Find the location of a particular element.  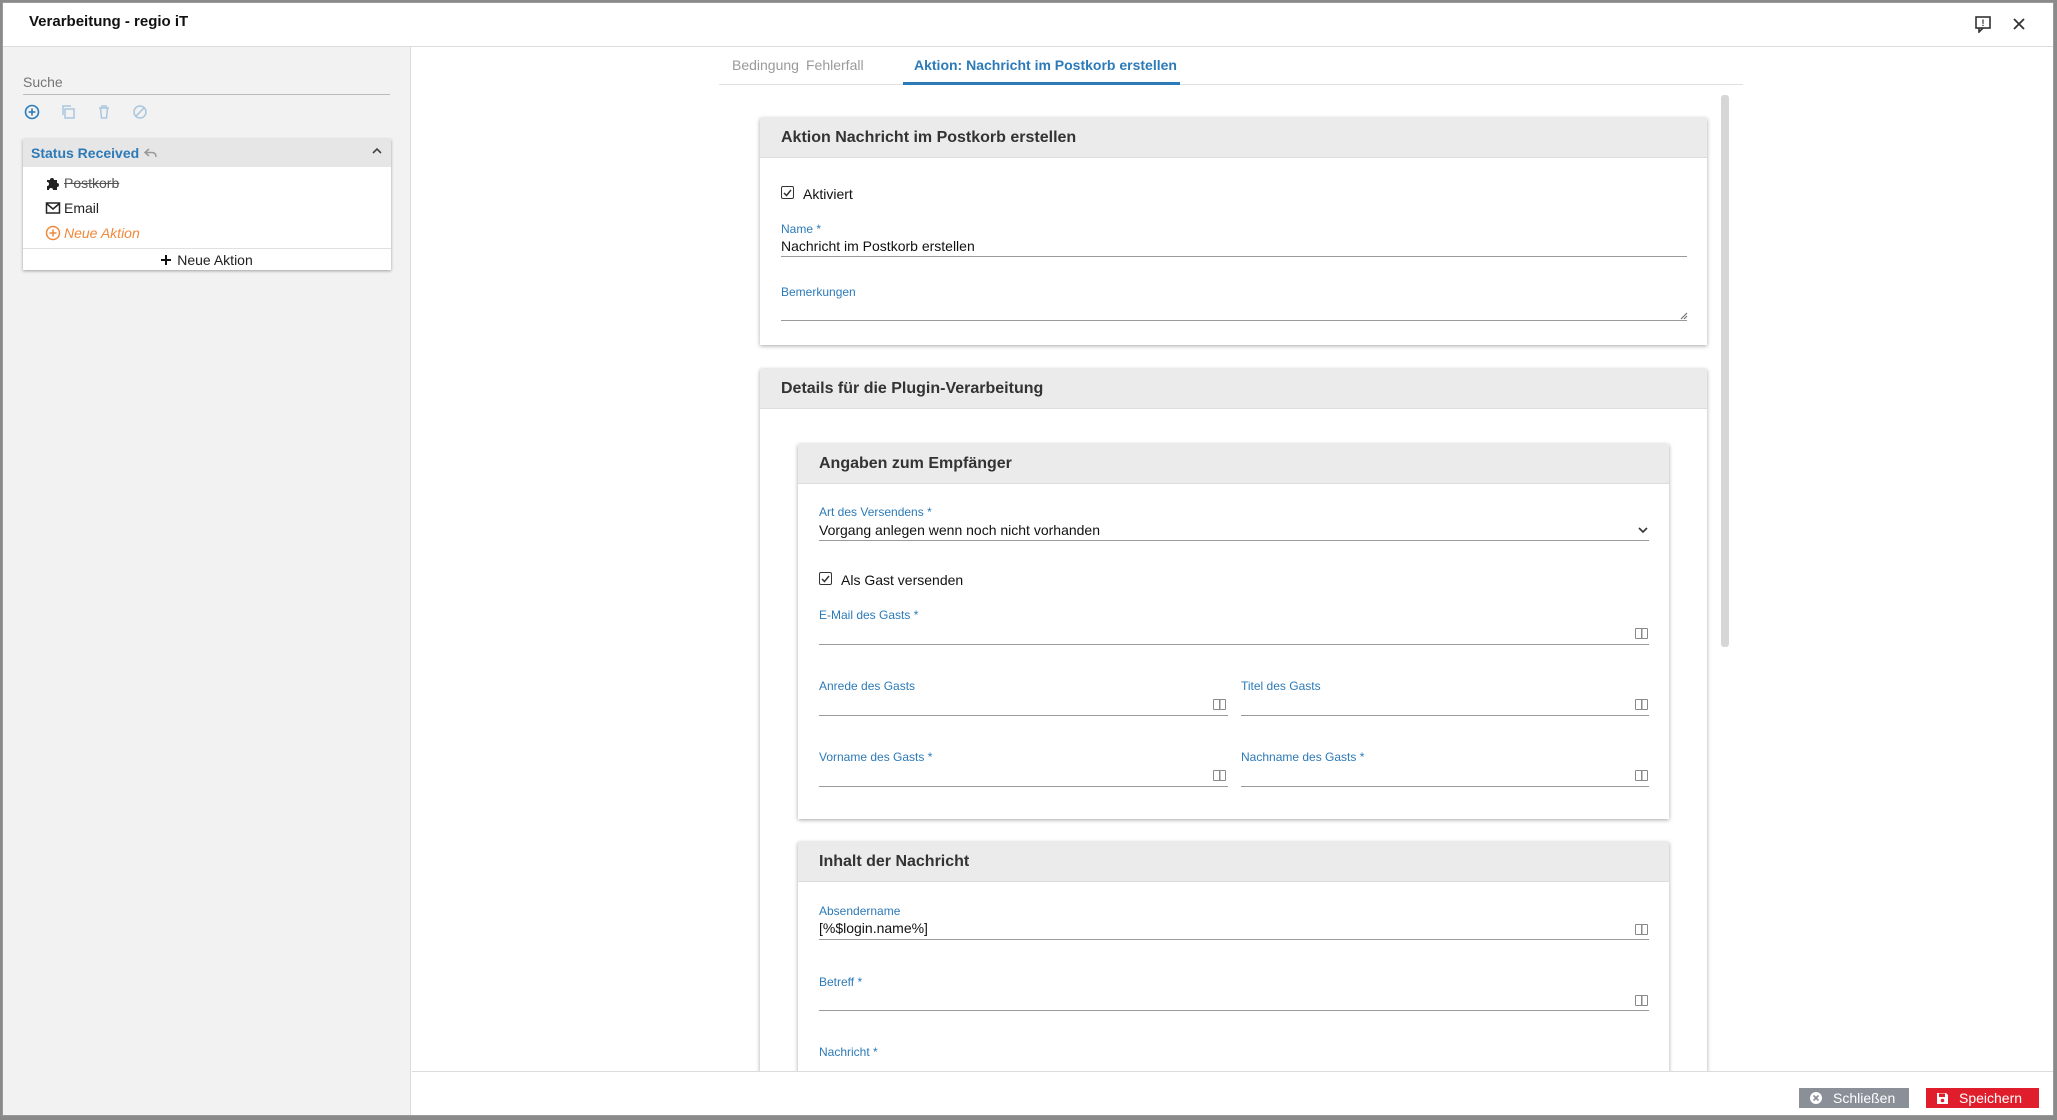

tree-item-new-action: Neue Aktion is located at coordinates (207, 232).